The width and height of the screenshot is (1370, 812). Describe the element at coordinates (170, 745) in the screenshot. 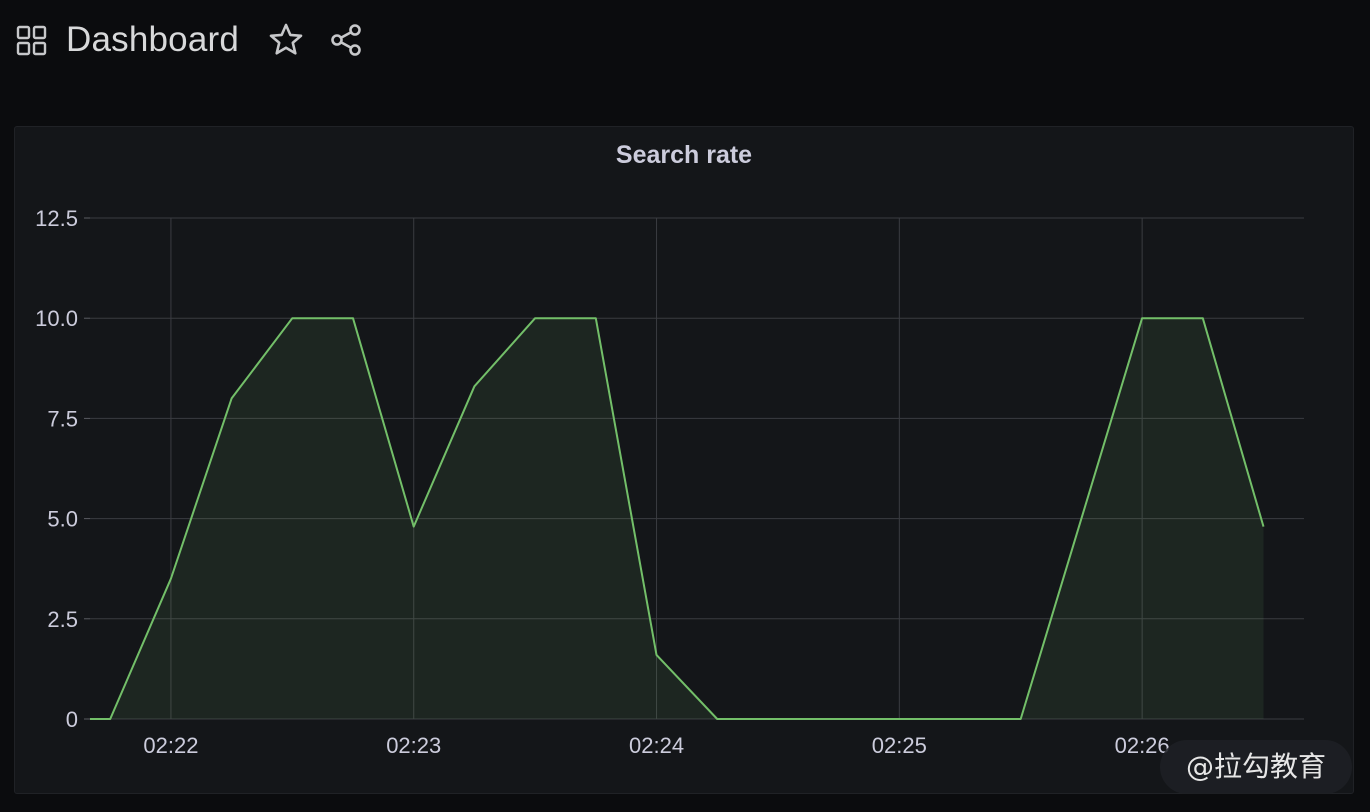

I see `x-tick-label: 02:22` at that location.